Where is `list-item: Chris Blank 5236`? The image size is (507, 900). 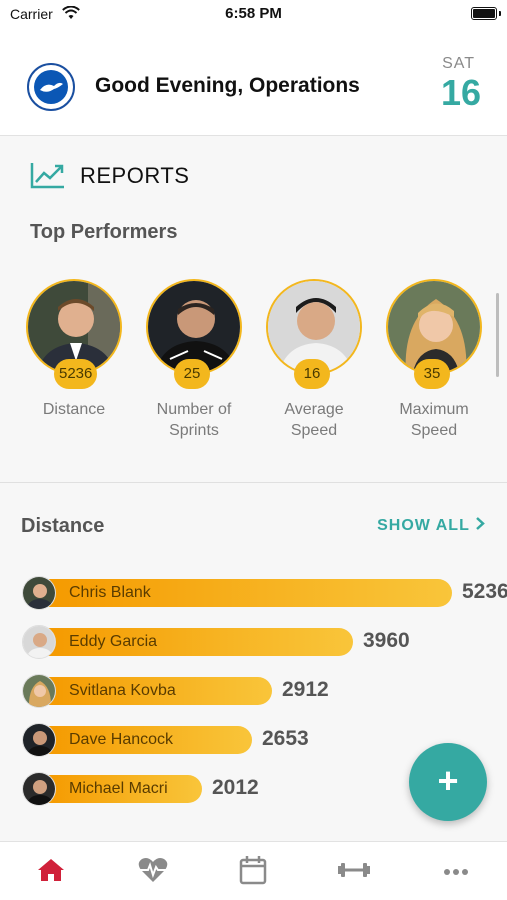
list-item: Chris Blank 5236 is located at coordinates (264, 593).